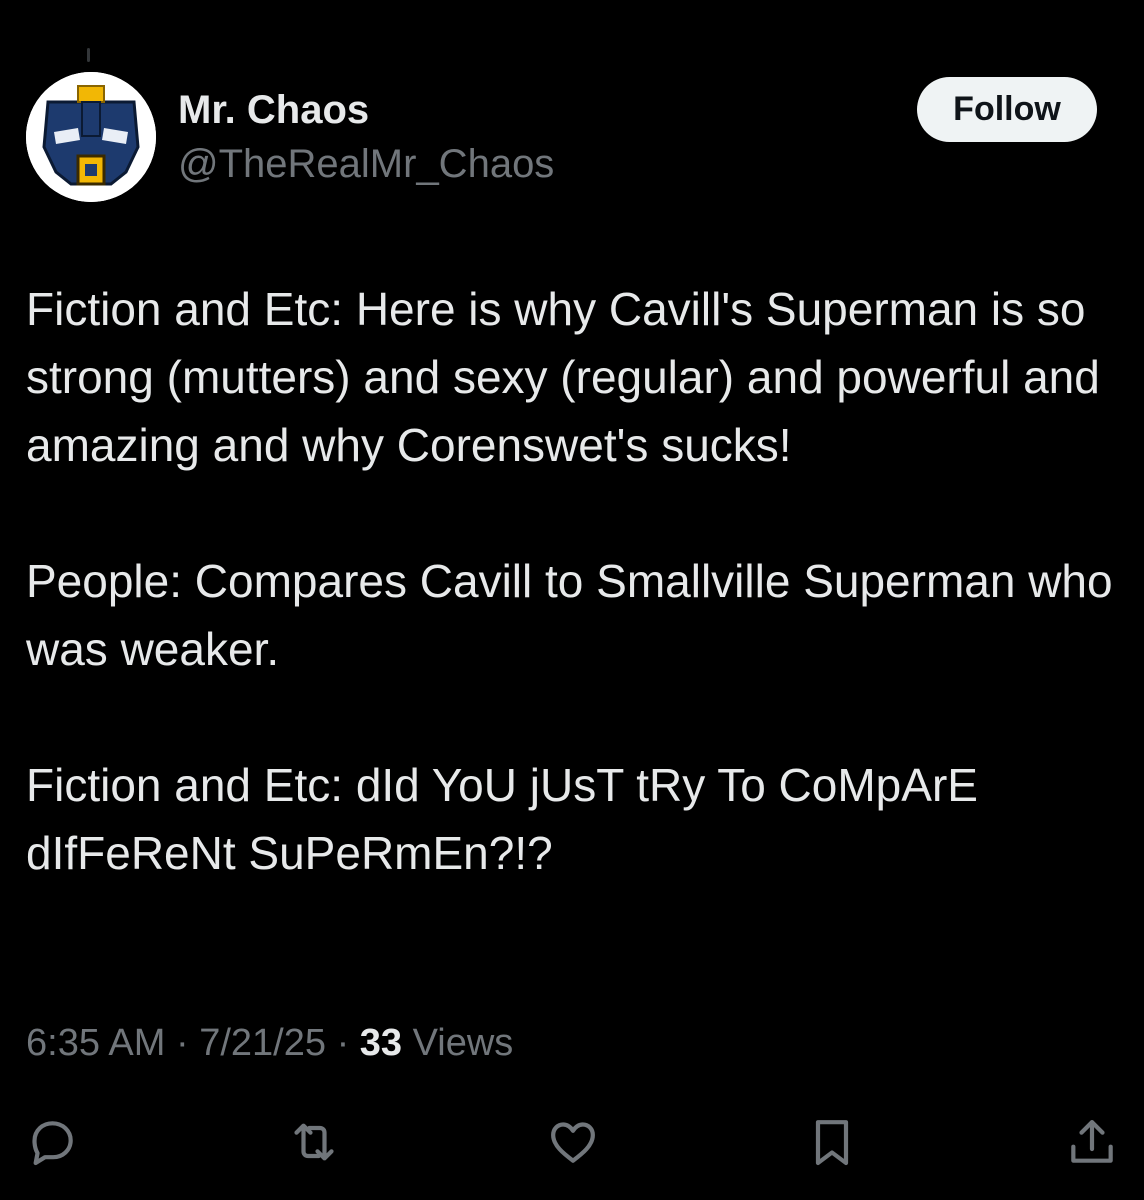 This screenshot has width=1144, height=1200. Describe the element at coordinates (273, 110) in the screenshot. I see `author-display-name: Mr. Chaos` at that location.